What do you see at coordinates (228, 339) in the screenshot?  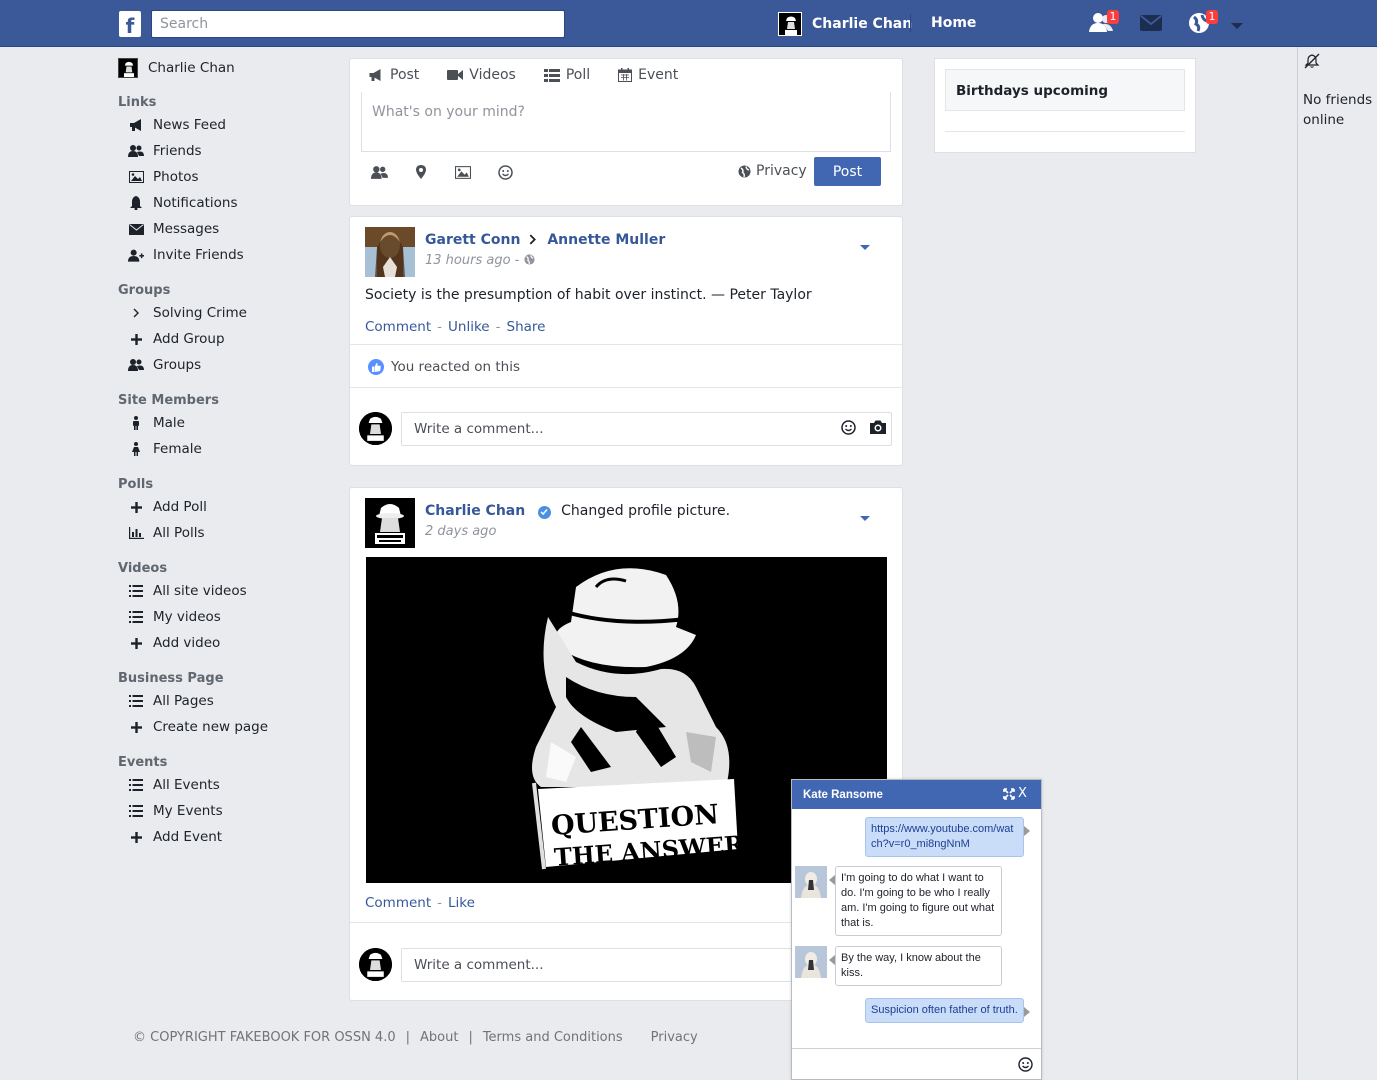 I see `sidebar-item-add-group: Add Group` at bounding box center [228, 339].